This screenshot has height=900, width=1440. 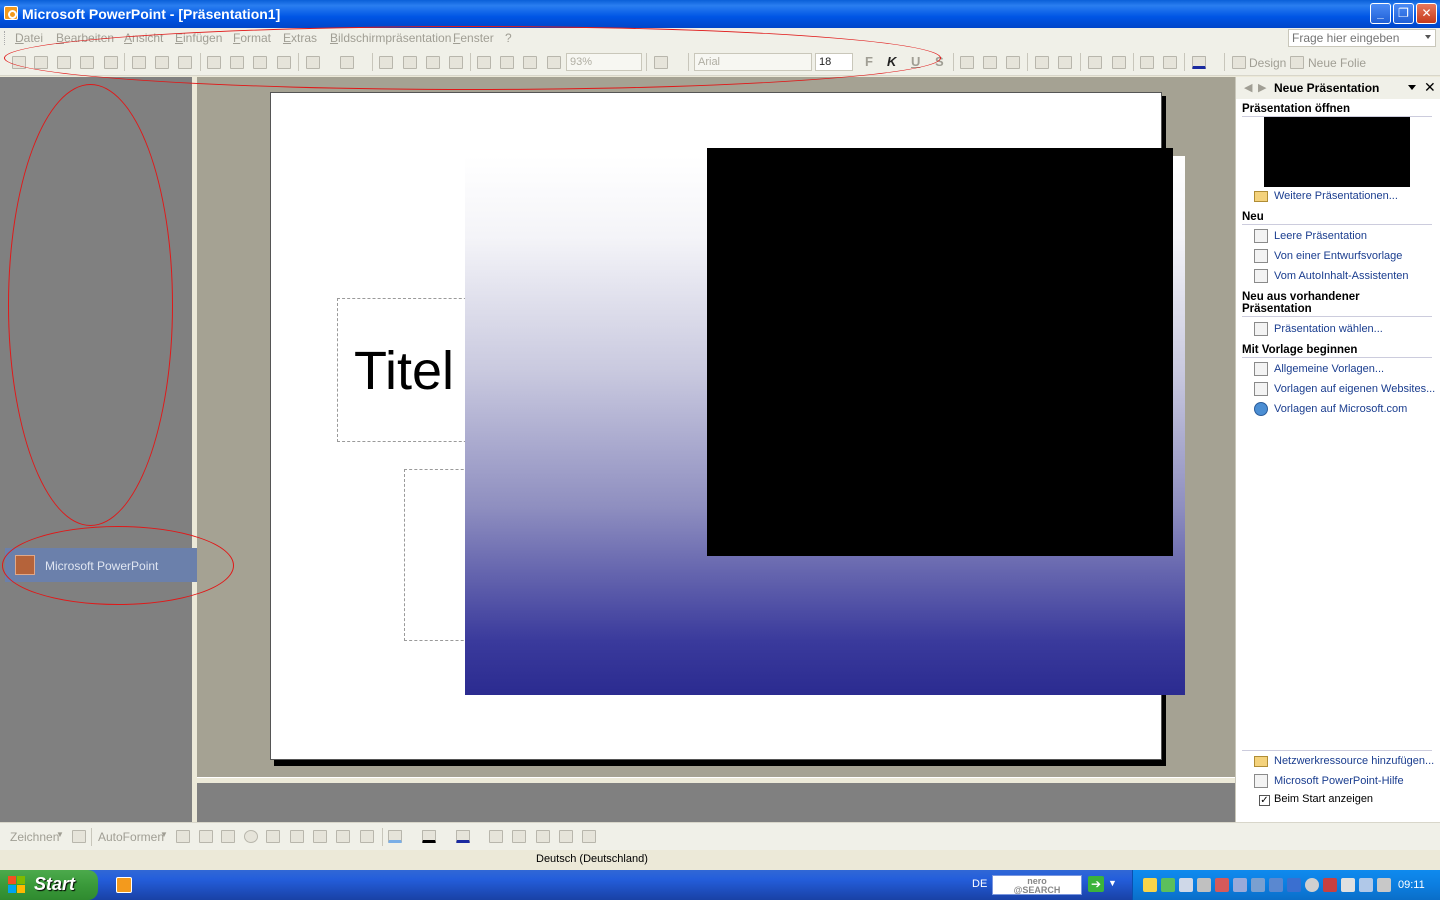 I want to click on network-icon, so click(x=1168, y=885).